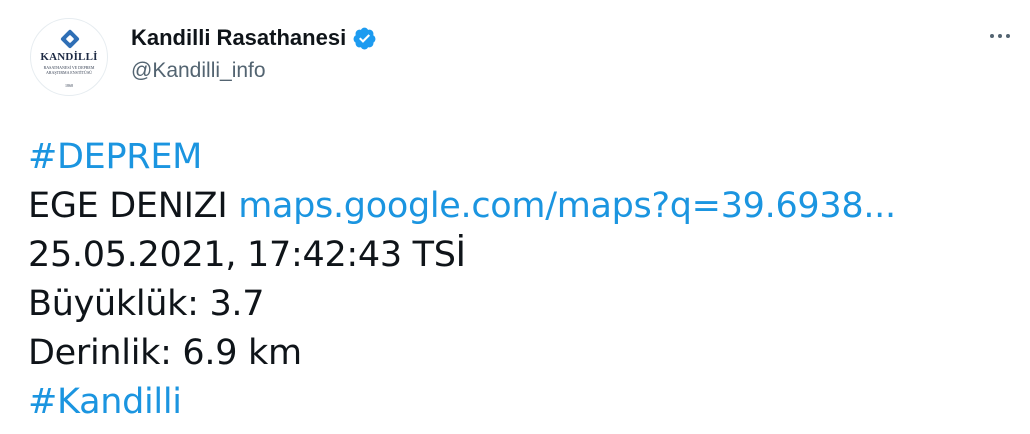 This screenshot has height=434, width=1030. I want to click on location-text: EGE DENIZI, so click(128, 206).